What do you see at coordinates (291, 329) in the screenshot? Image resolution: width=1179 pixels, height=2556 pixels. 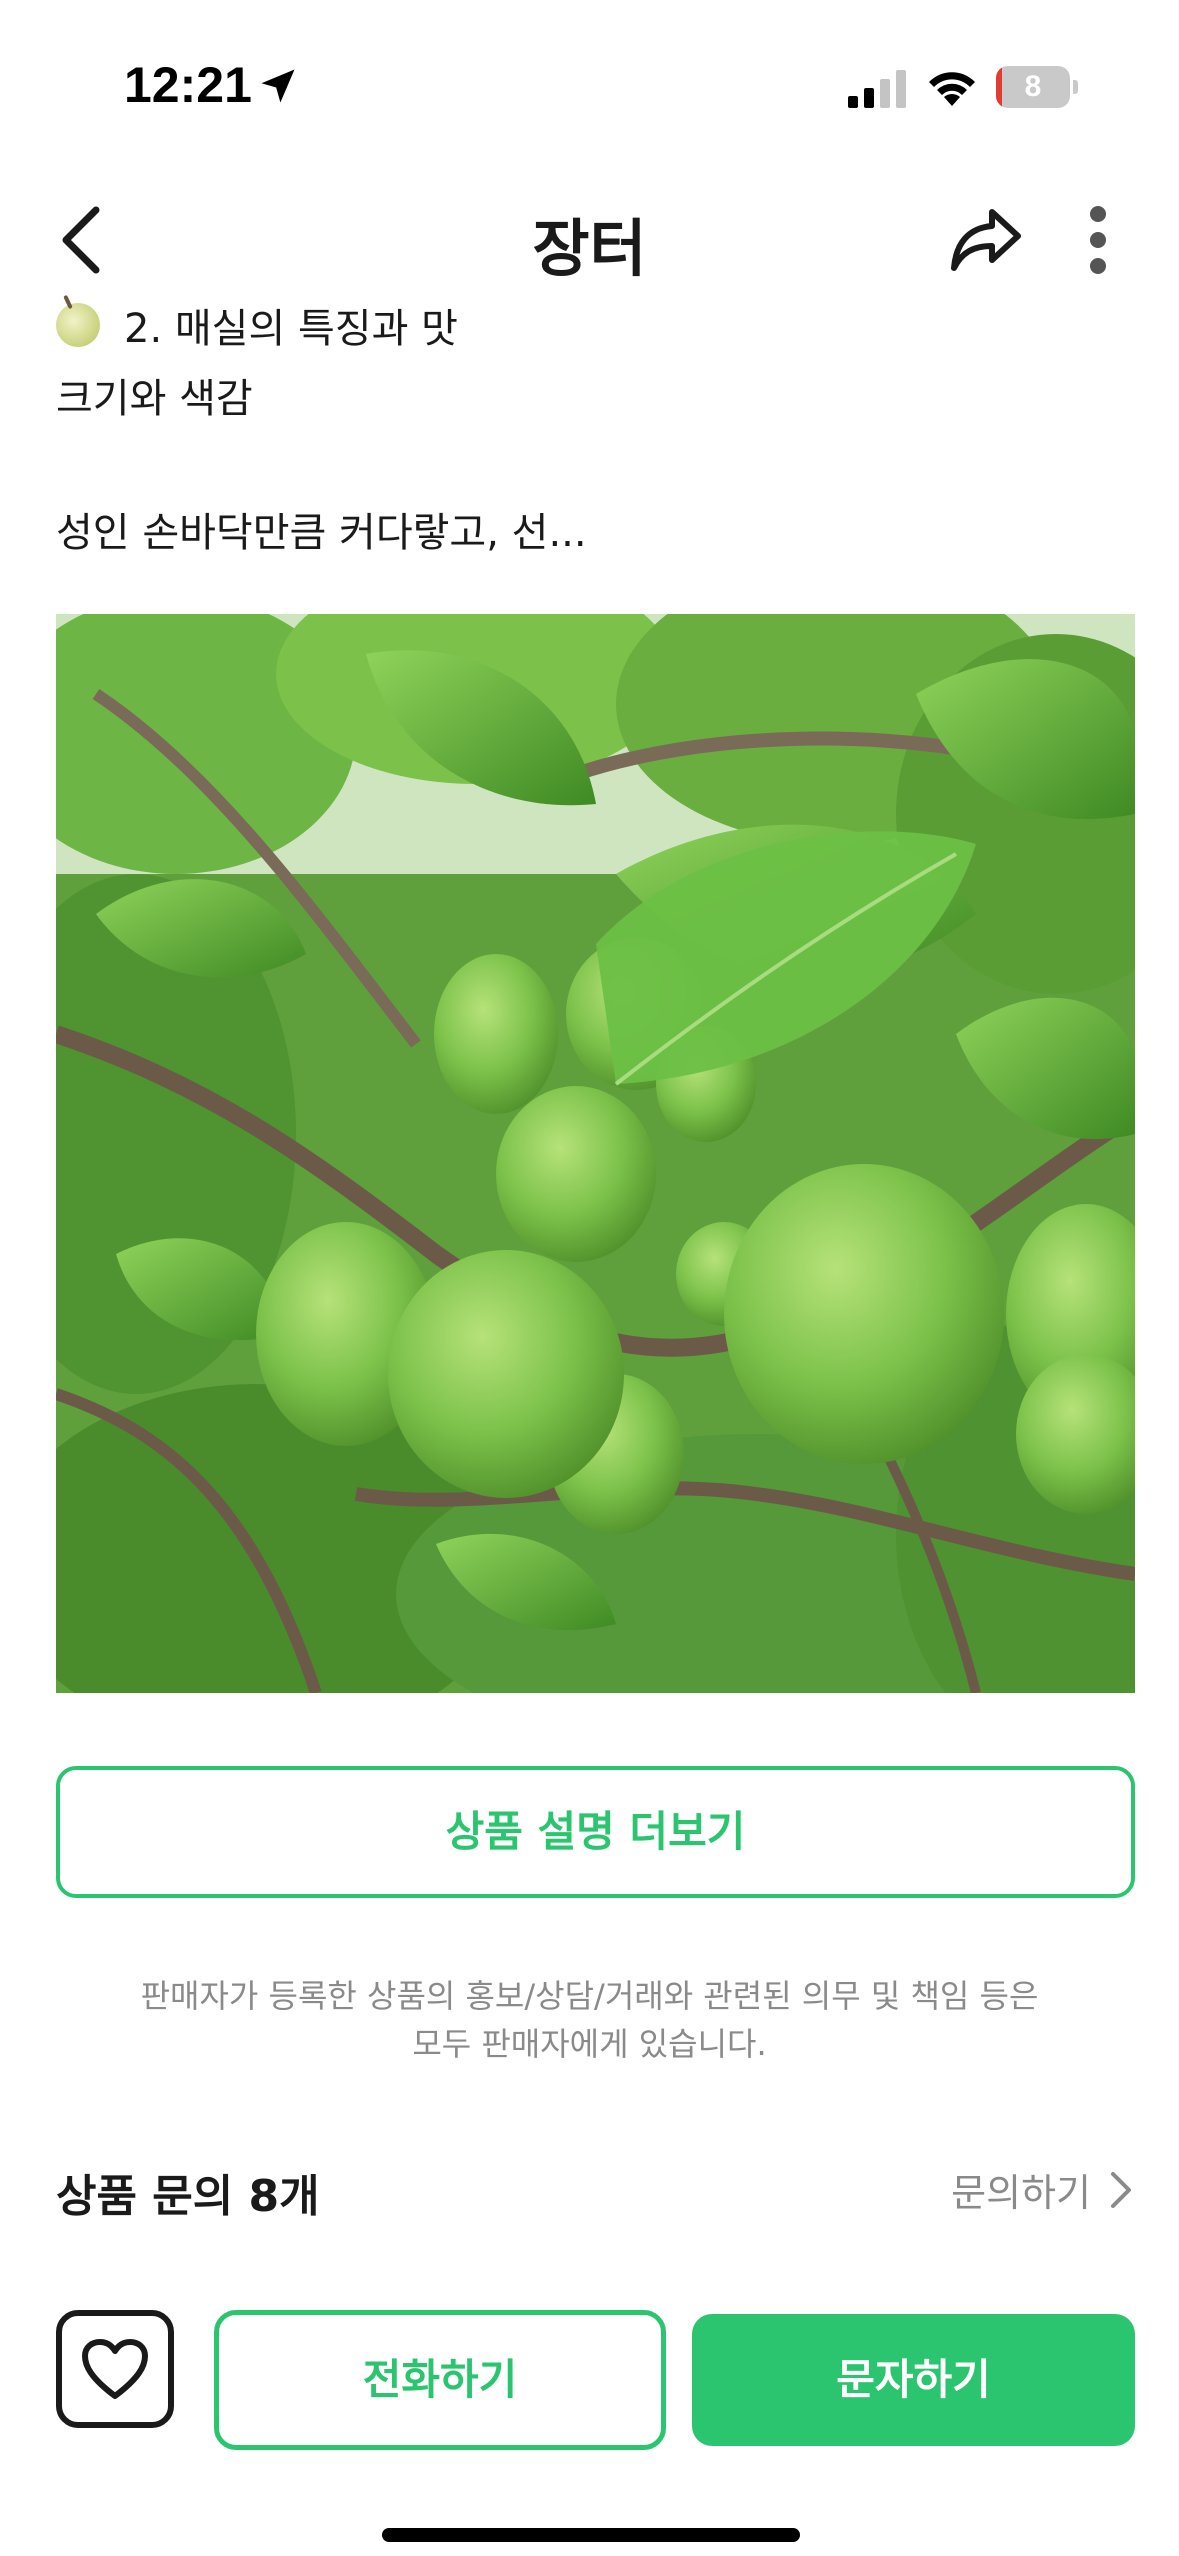 I see `section-heading-text: 2. 매실의 특징과 맛` at bounding box center [291, 329].